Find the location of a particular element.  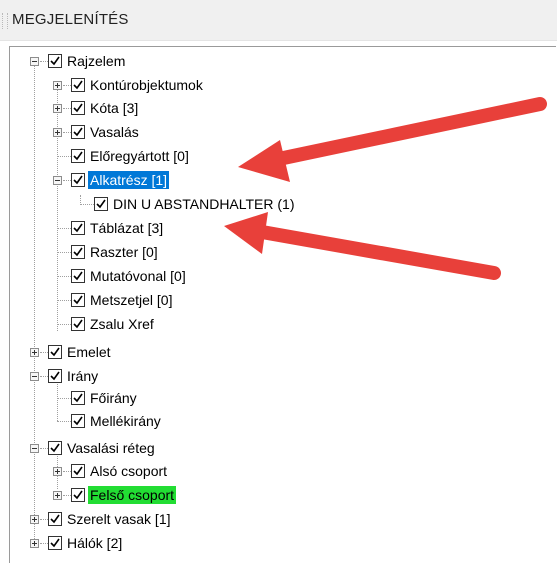

red-arrow-lower is located at coordinates (362, 246).